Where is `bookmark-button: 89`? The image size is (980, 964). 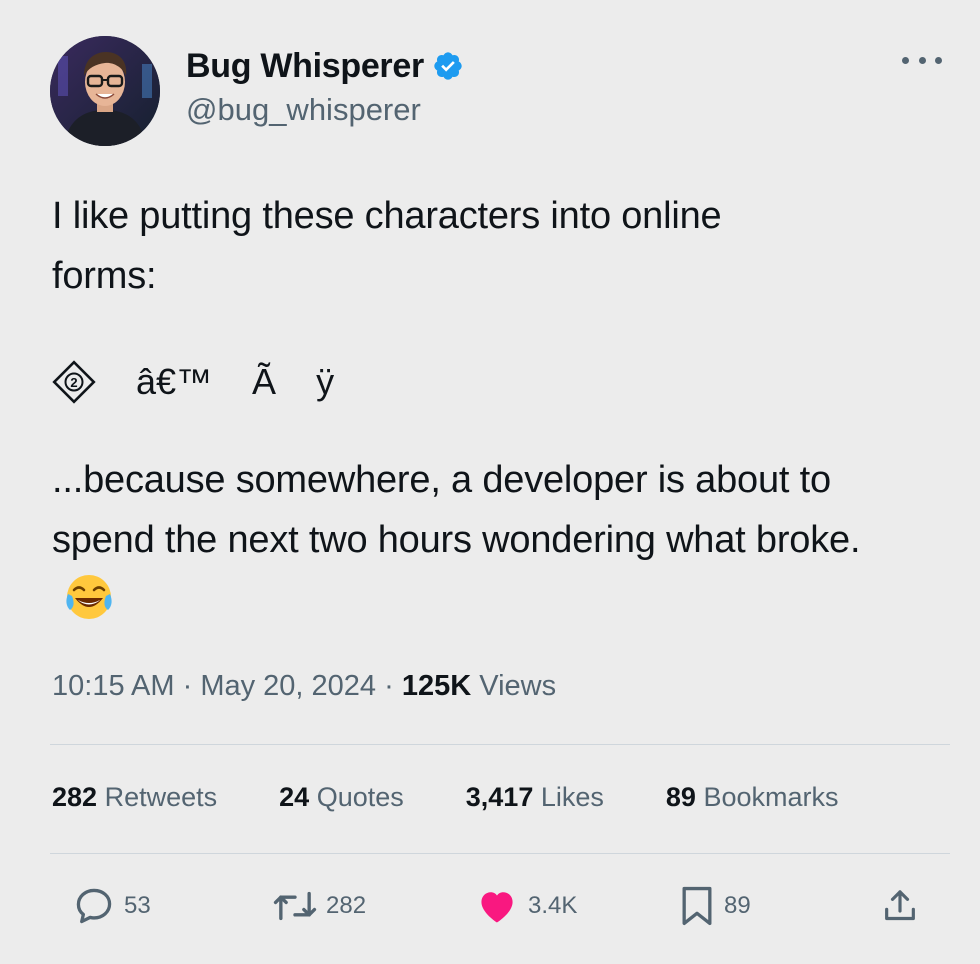 bookmark-button: 89 is located at coordinates (714, 906).